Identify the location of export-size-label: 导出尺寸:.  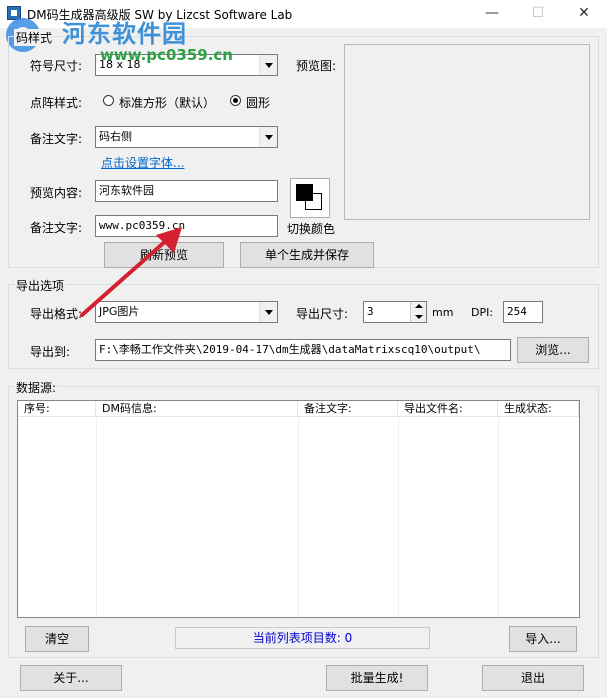
(322, 314).